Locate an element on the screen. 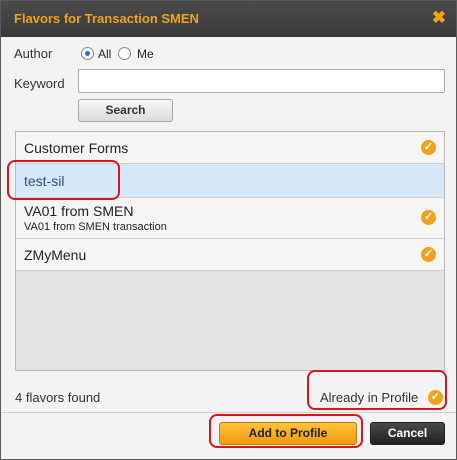 The height and width of the screenshot is (460, 457). dialog-titlebar: Flavors for Transaction SMEN ✖ is located at coordinates (228, 19).